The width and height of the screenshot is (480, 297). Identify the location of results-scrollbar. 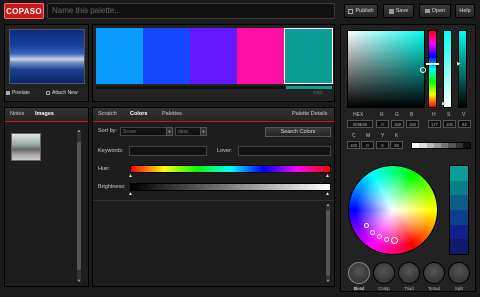
(328, 243).